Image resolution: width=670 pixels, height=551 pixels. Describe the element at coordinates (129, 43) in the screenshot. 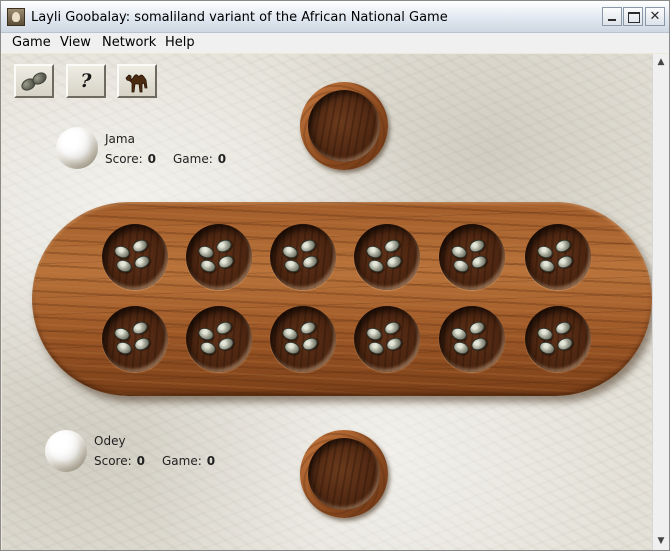

I see `menu-network: Network` at that location.